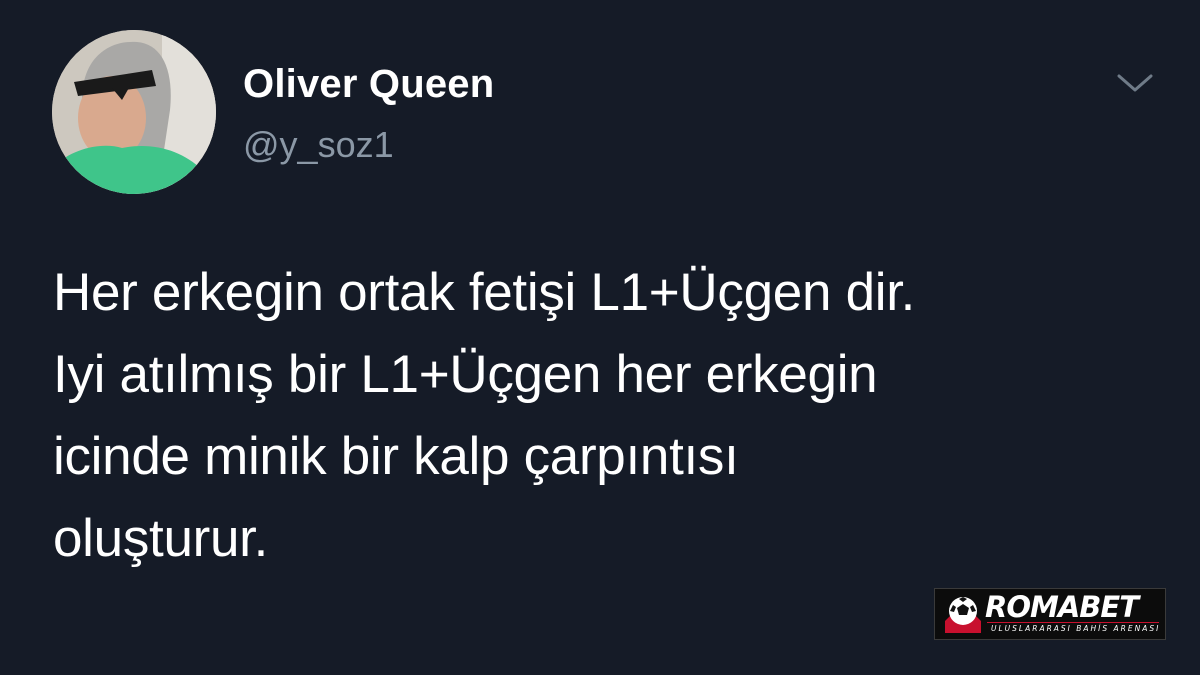  I want to click on watermark-tagline: ULUSLARARASI BAHİS ARENASI, so click(1076, 628).